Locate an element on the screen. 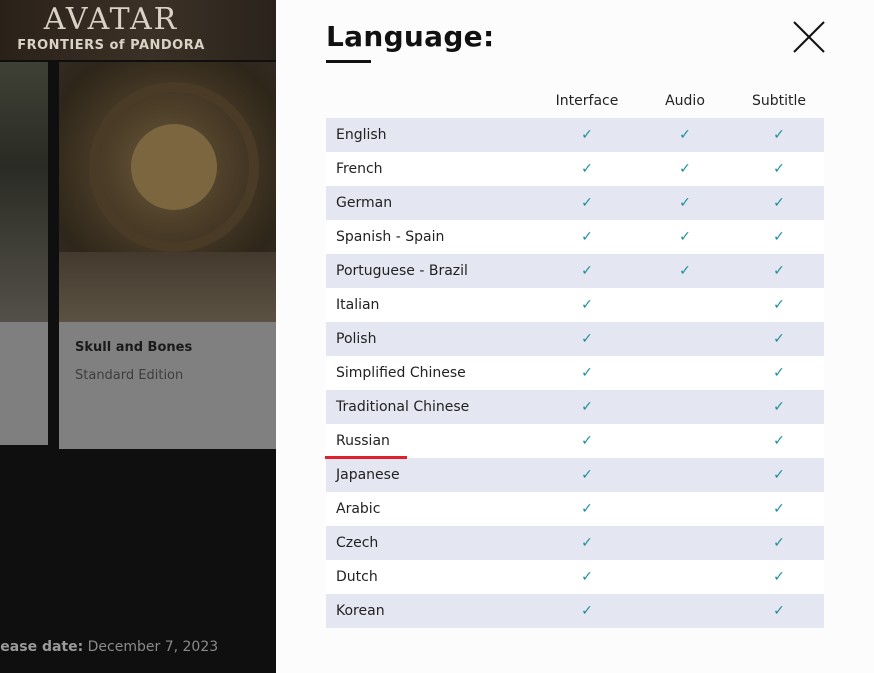 This screenshot has height=673, width=874. language-label: English is located at coordinates (361, 135).